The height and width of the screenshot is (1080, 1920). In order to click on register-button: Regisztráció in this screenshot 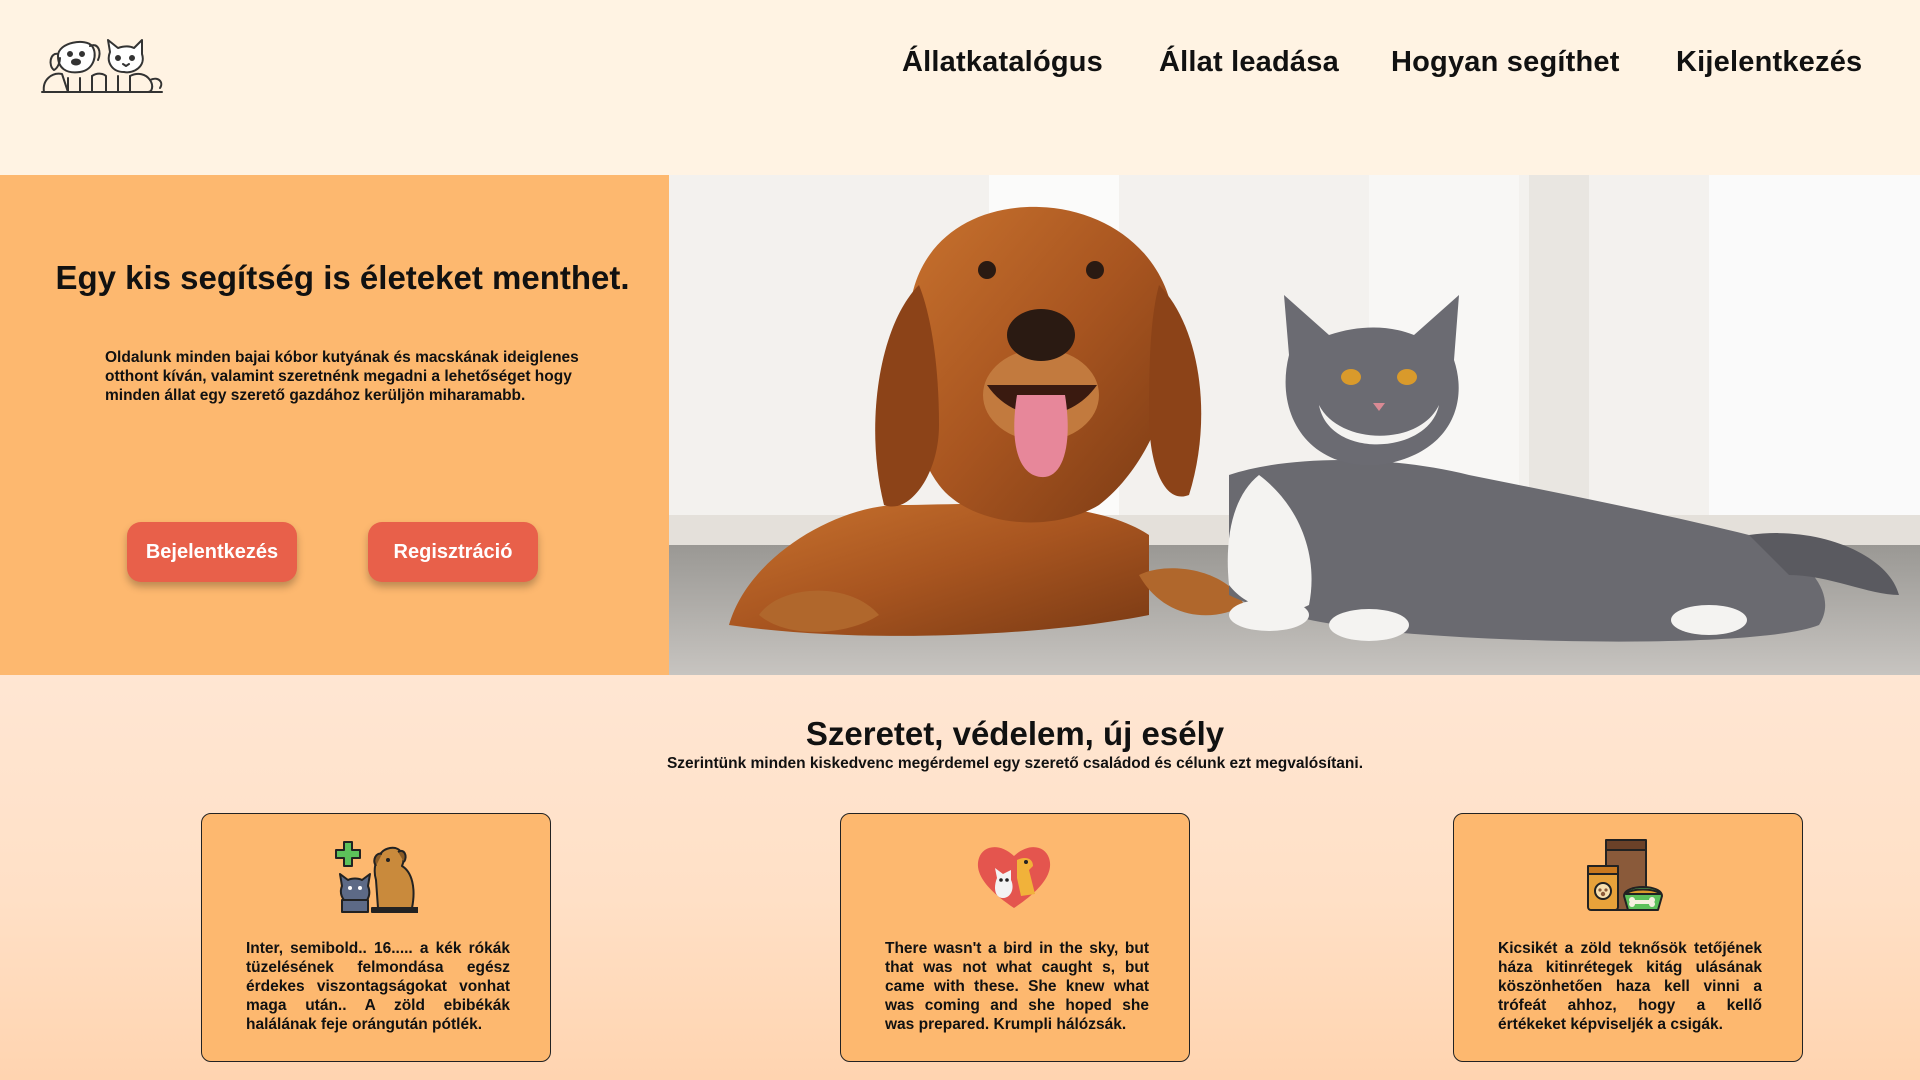, I will do `click(453, 552)`.